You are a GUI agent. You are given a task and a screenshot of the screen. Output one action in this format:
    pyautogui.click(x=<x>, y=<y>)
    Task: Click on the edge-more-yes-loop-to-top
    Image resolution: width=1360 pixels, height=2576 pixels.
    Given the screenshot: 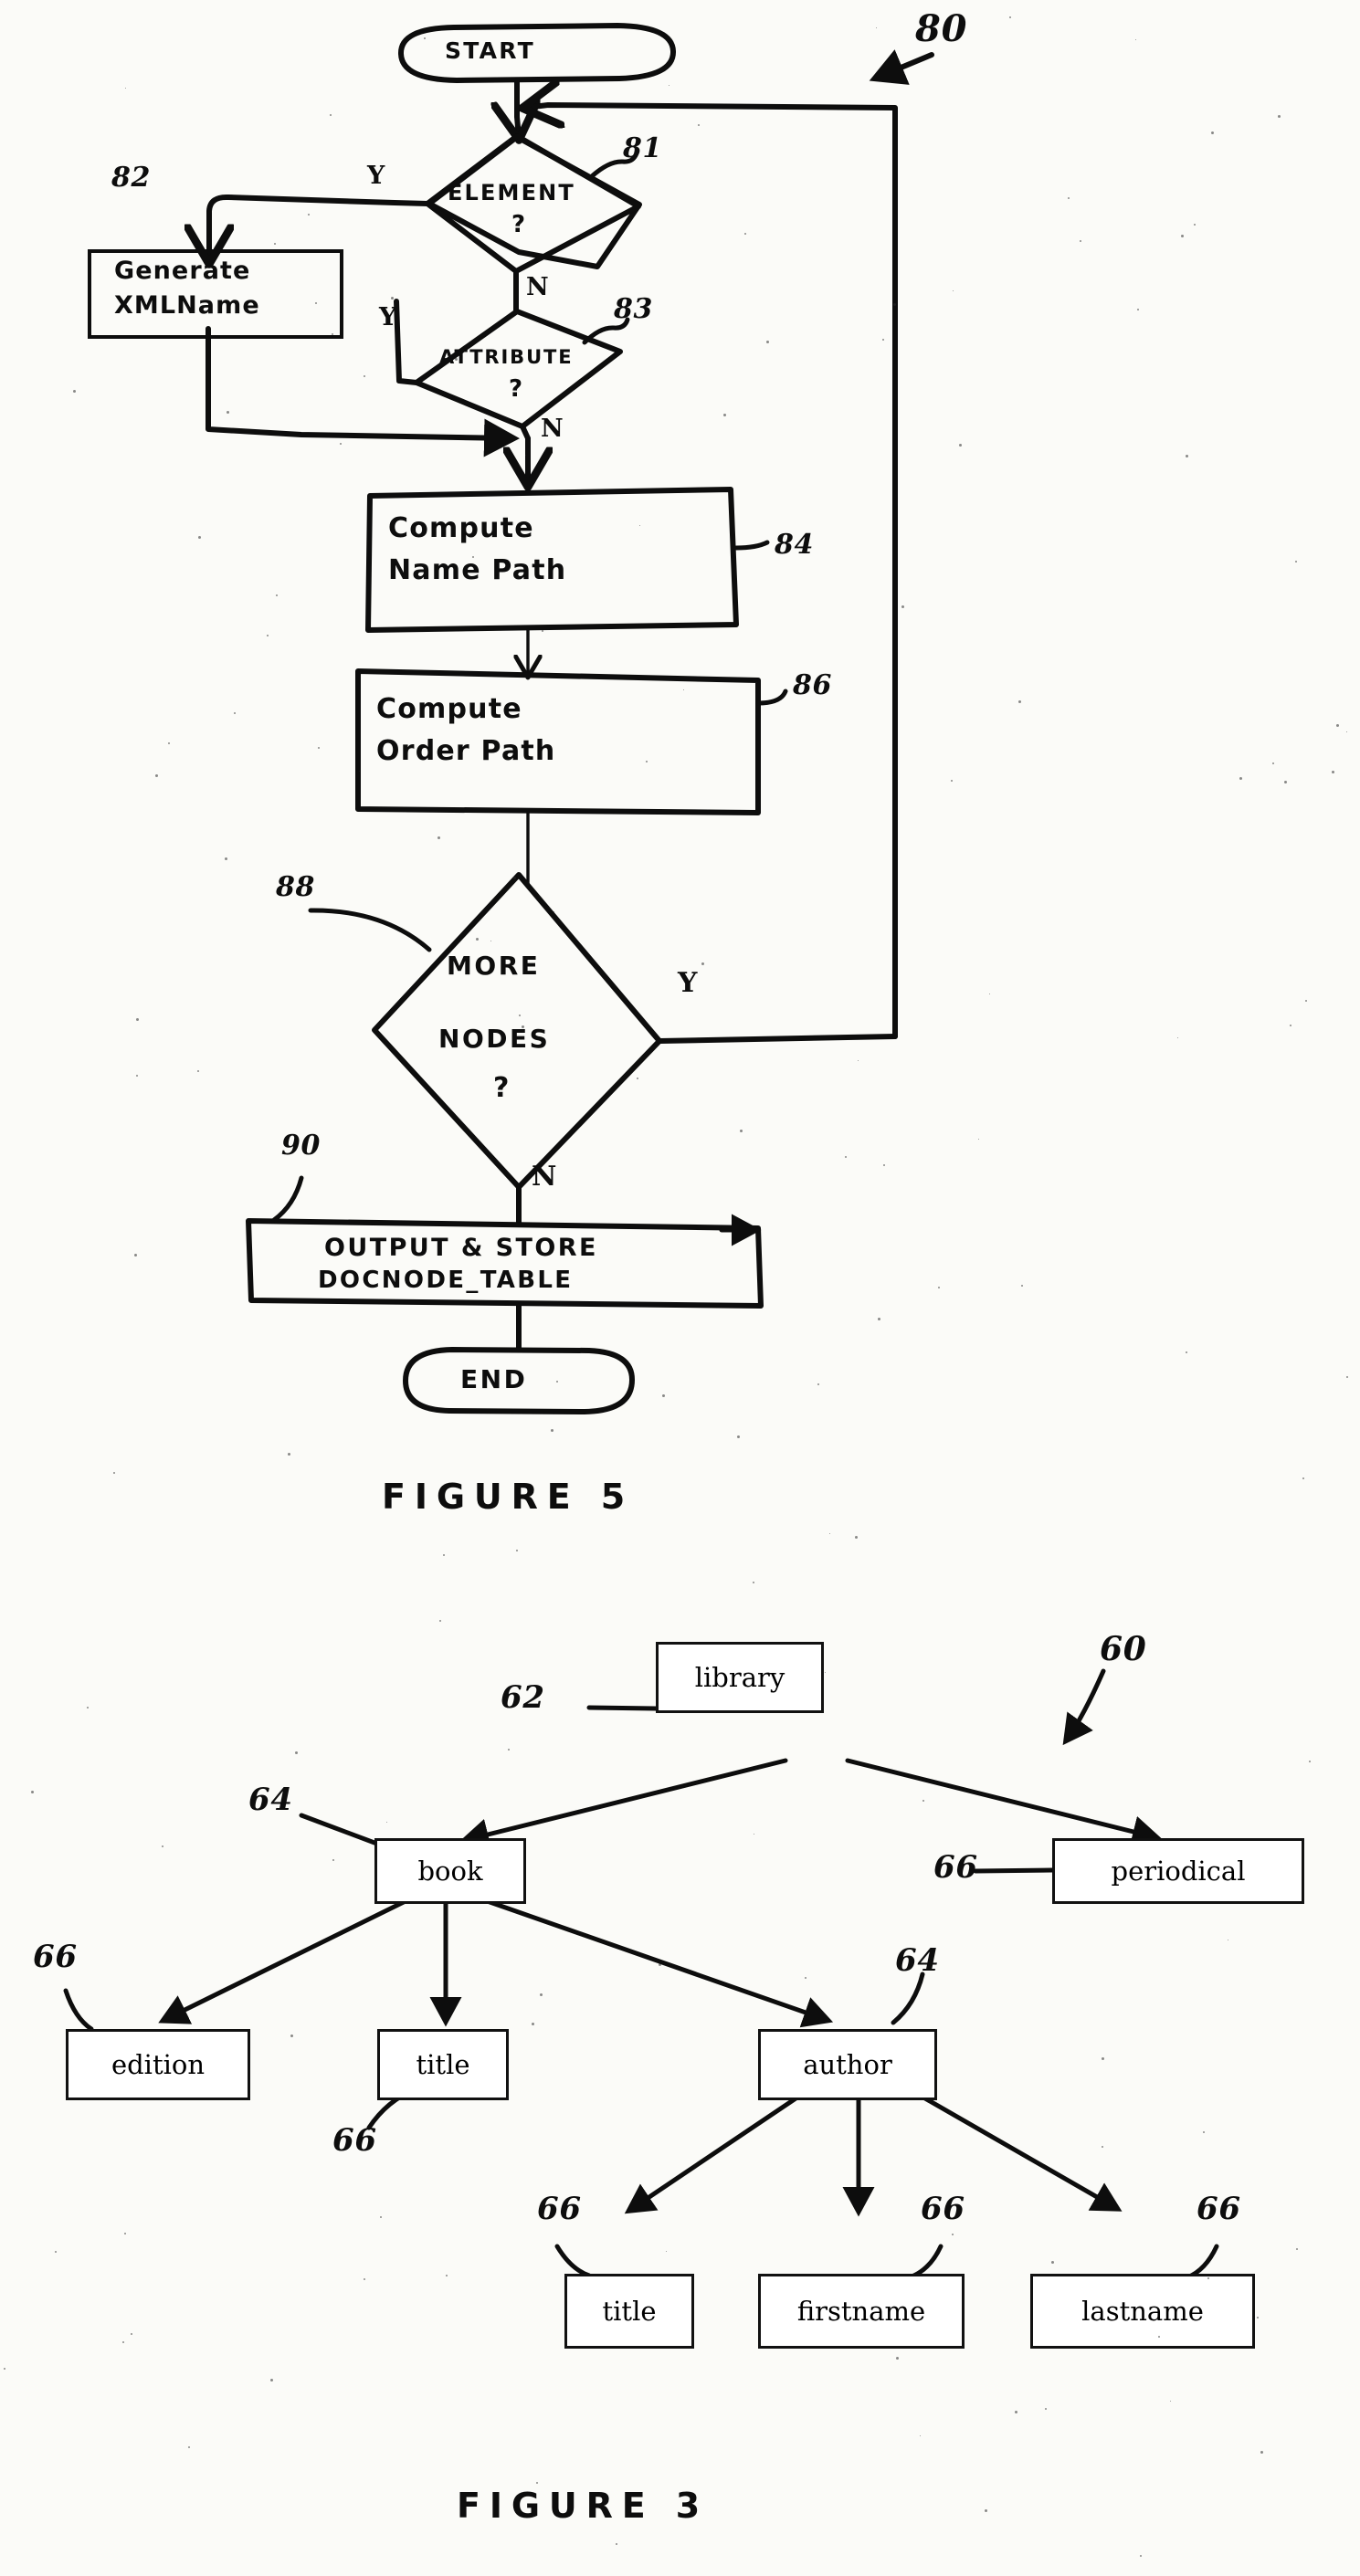 What is the action you would take?
    pyautogui.click(x=712, y=572)
    